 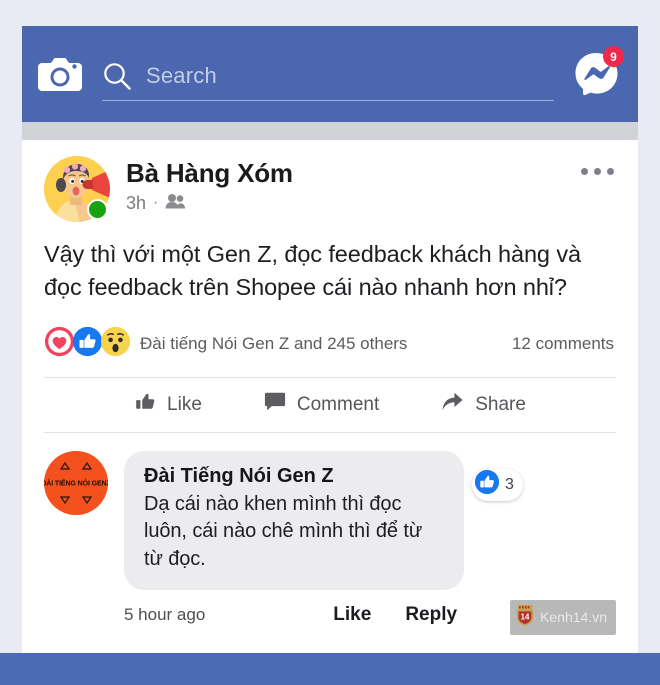 What do you see at coordinates (330, 131) in the screenshot?
I see `header-separator` at bounding box center [330, 131].